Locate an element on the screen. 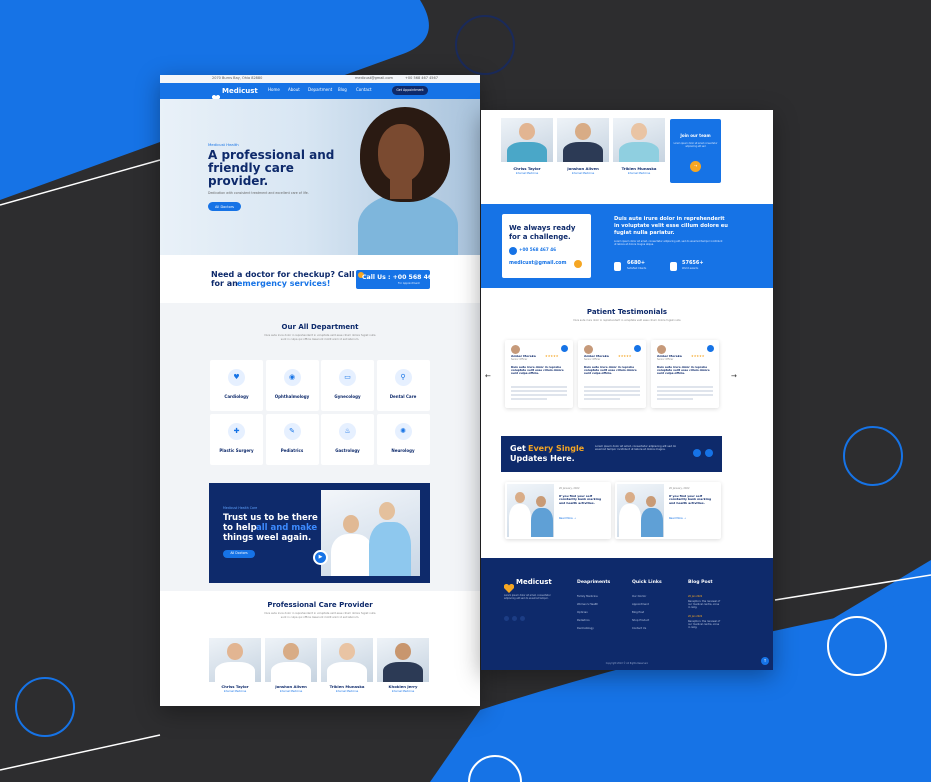 This screenshot has height=782, width=931. ready-email: medicust@gmail.com is located at coordinates (537, 264).